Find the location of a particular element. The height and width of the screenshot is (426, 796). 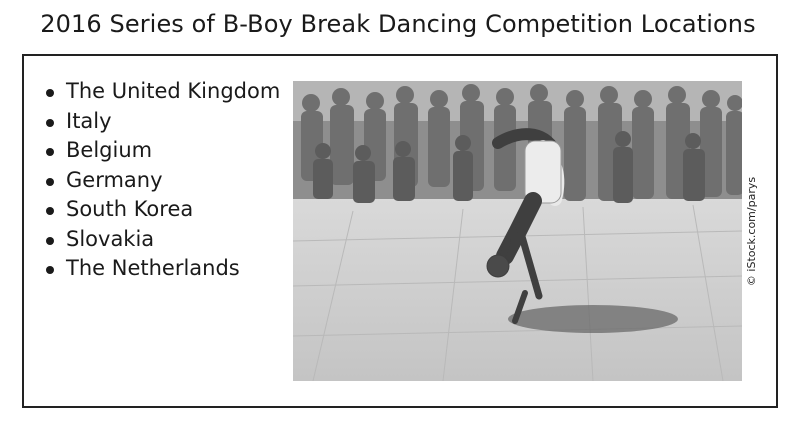

photo-credit: © iStock.com/parys is located at coordinates (752, 231).